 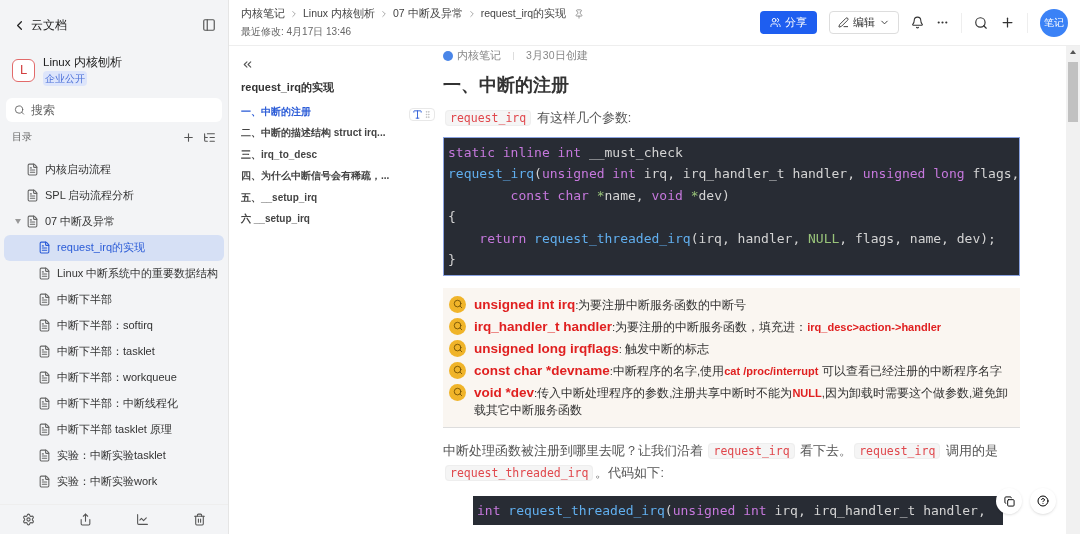 I want to click on code-line: }, so click(x=452, y=260).